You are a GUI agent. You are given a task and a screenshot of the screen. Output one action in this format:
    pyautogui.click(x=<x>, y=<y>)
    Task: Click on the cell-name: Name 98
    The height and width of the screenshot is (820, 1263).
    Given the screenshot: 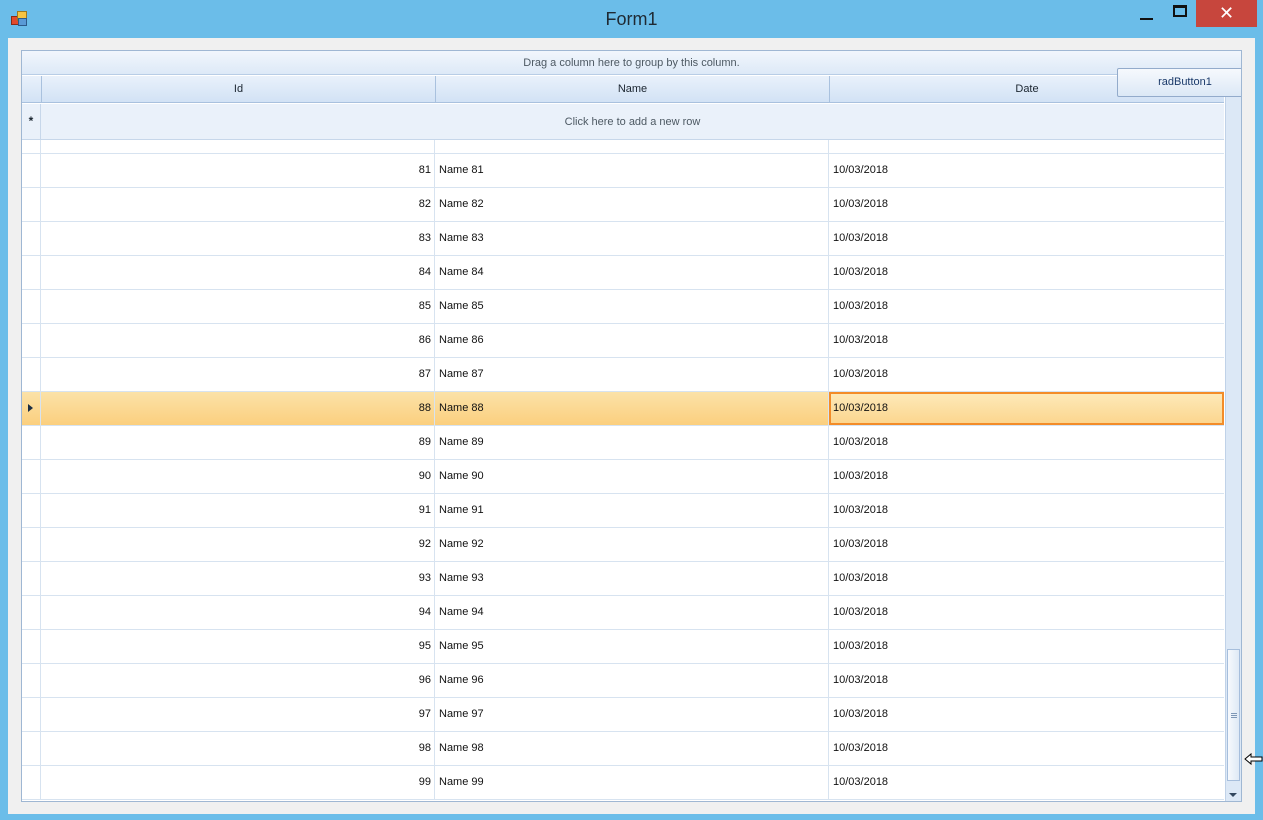 What is the action you would take?
    pyautogui.click(x=632, y=748)
    